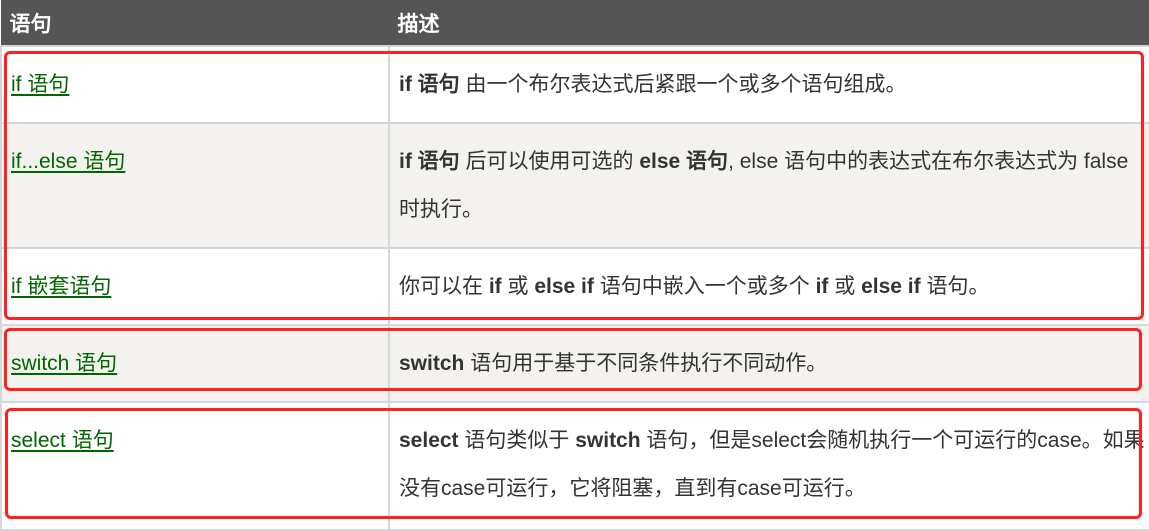 This screenshot has height=531, width=1149. I want to click on statement-link-switch: switch 语句, so click(64, 363).